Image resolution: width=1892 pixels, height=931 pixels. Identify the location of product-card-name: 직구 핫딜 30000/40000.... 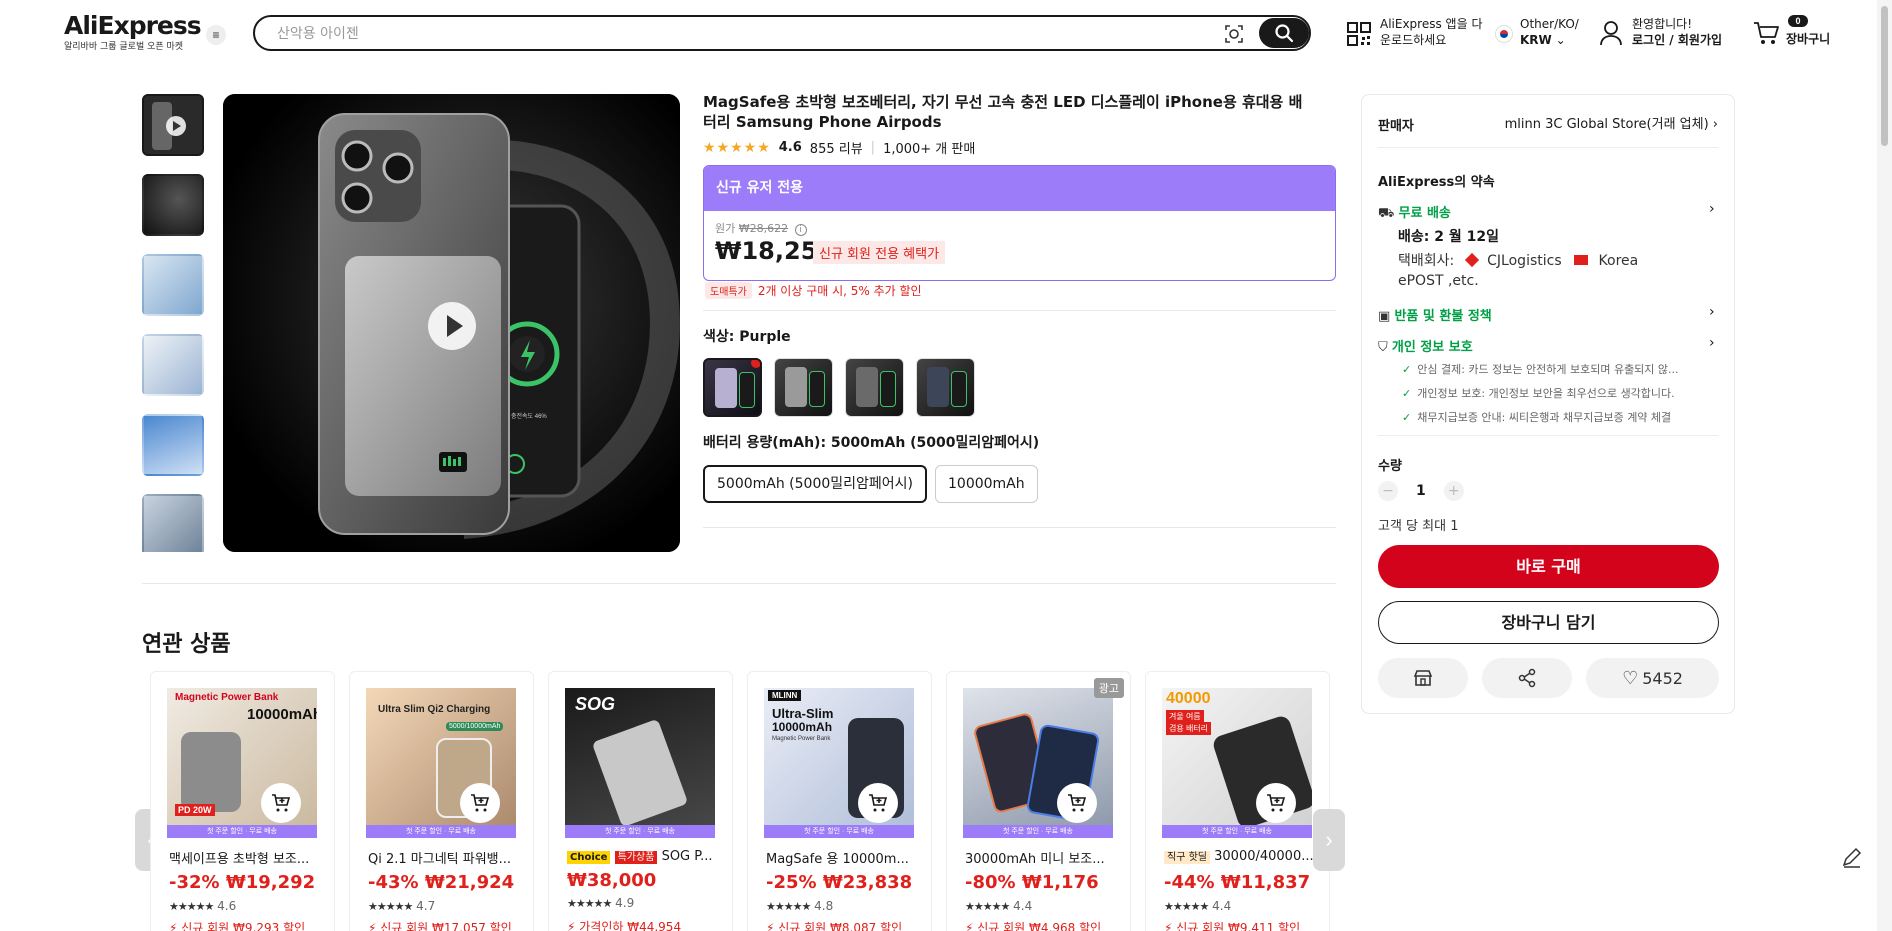
(1239, 856).